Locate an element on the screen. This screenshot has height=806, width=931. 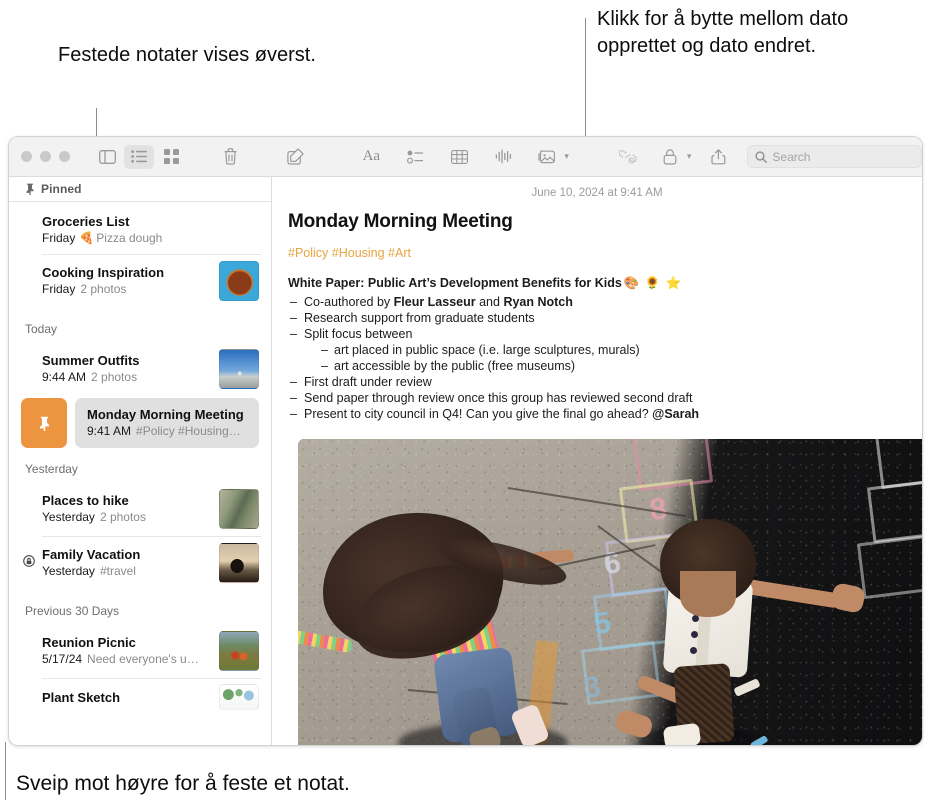
callout-leader-line-swipe is located at coordinates (5, 771).